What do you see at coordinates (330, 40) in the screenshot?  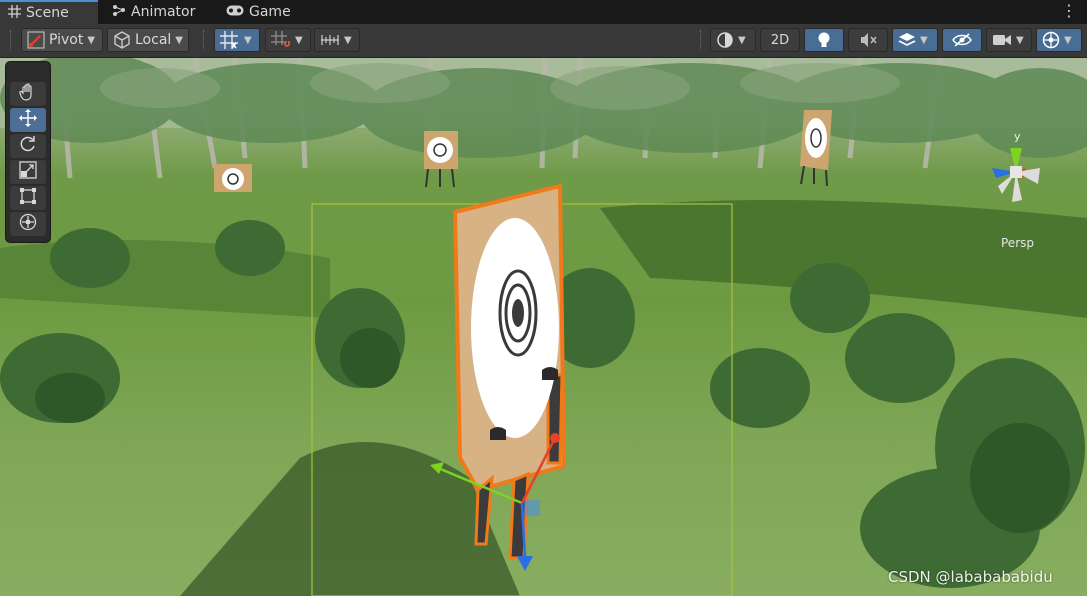 I see `ruler-icon` at bounding box center [330, 40].